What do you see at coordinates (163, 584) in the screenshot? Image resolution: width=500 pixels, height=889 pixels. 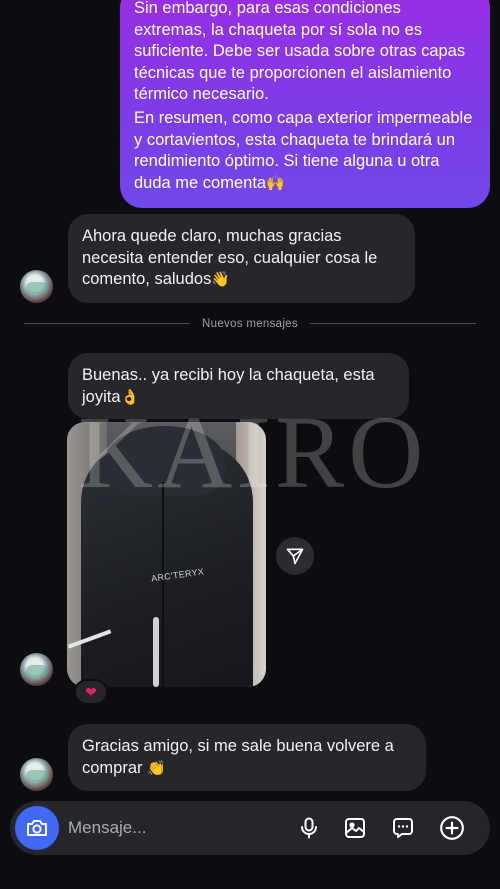 I see `jacket-zipper` at bounding box center [163, 584].